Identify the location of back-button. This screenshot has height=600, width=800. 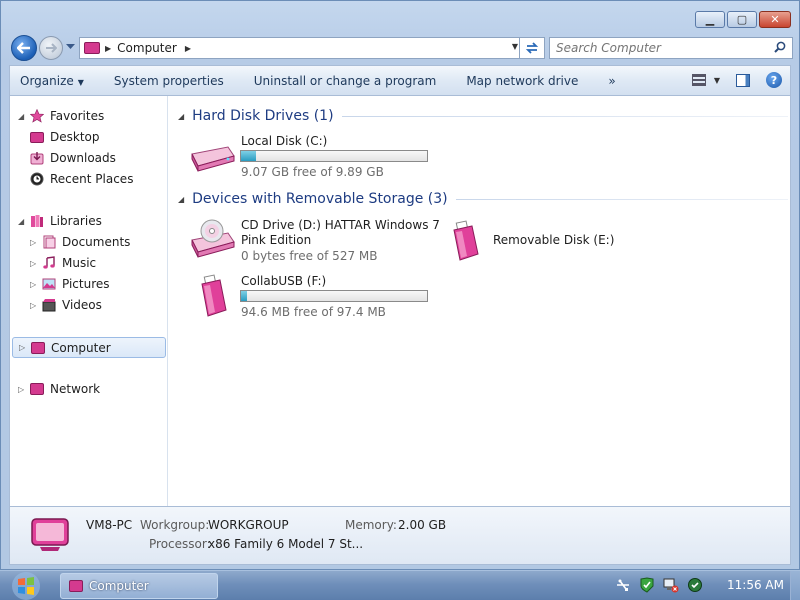
(24, 48).